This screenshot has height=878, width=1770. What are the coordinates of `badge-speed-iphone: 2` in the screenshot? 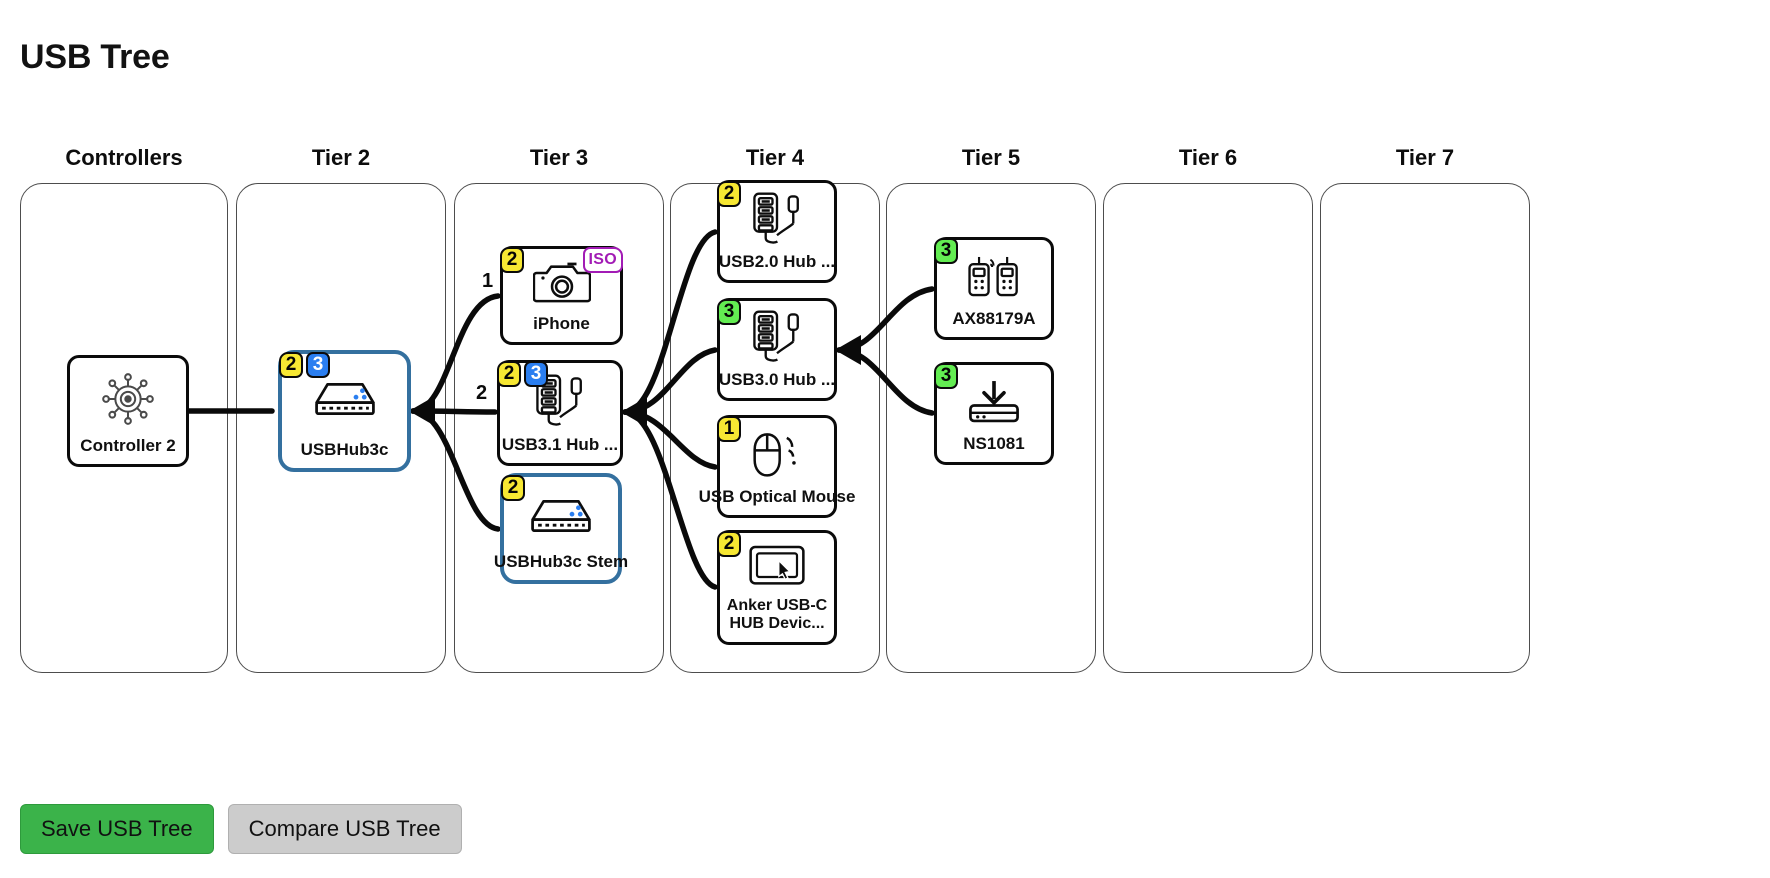 It's located at (512, 260).